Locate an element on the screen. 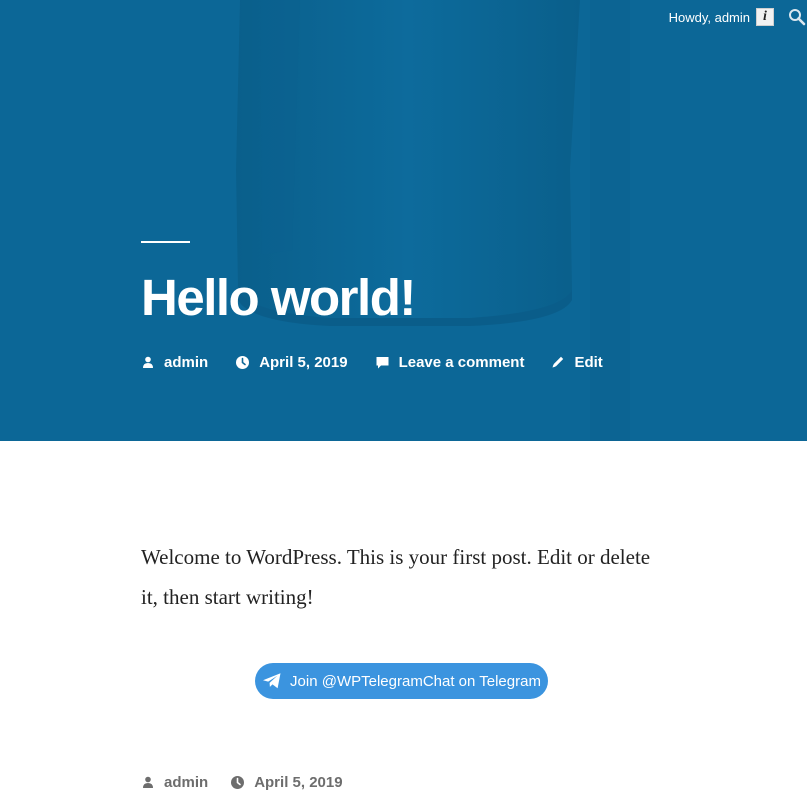 This screenshot has width=807, height=799. meta-comments: Leave a comment is located at coordinates (450, 362).